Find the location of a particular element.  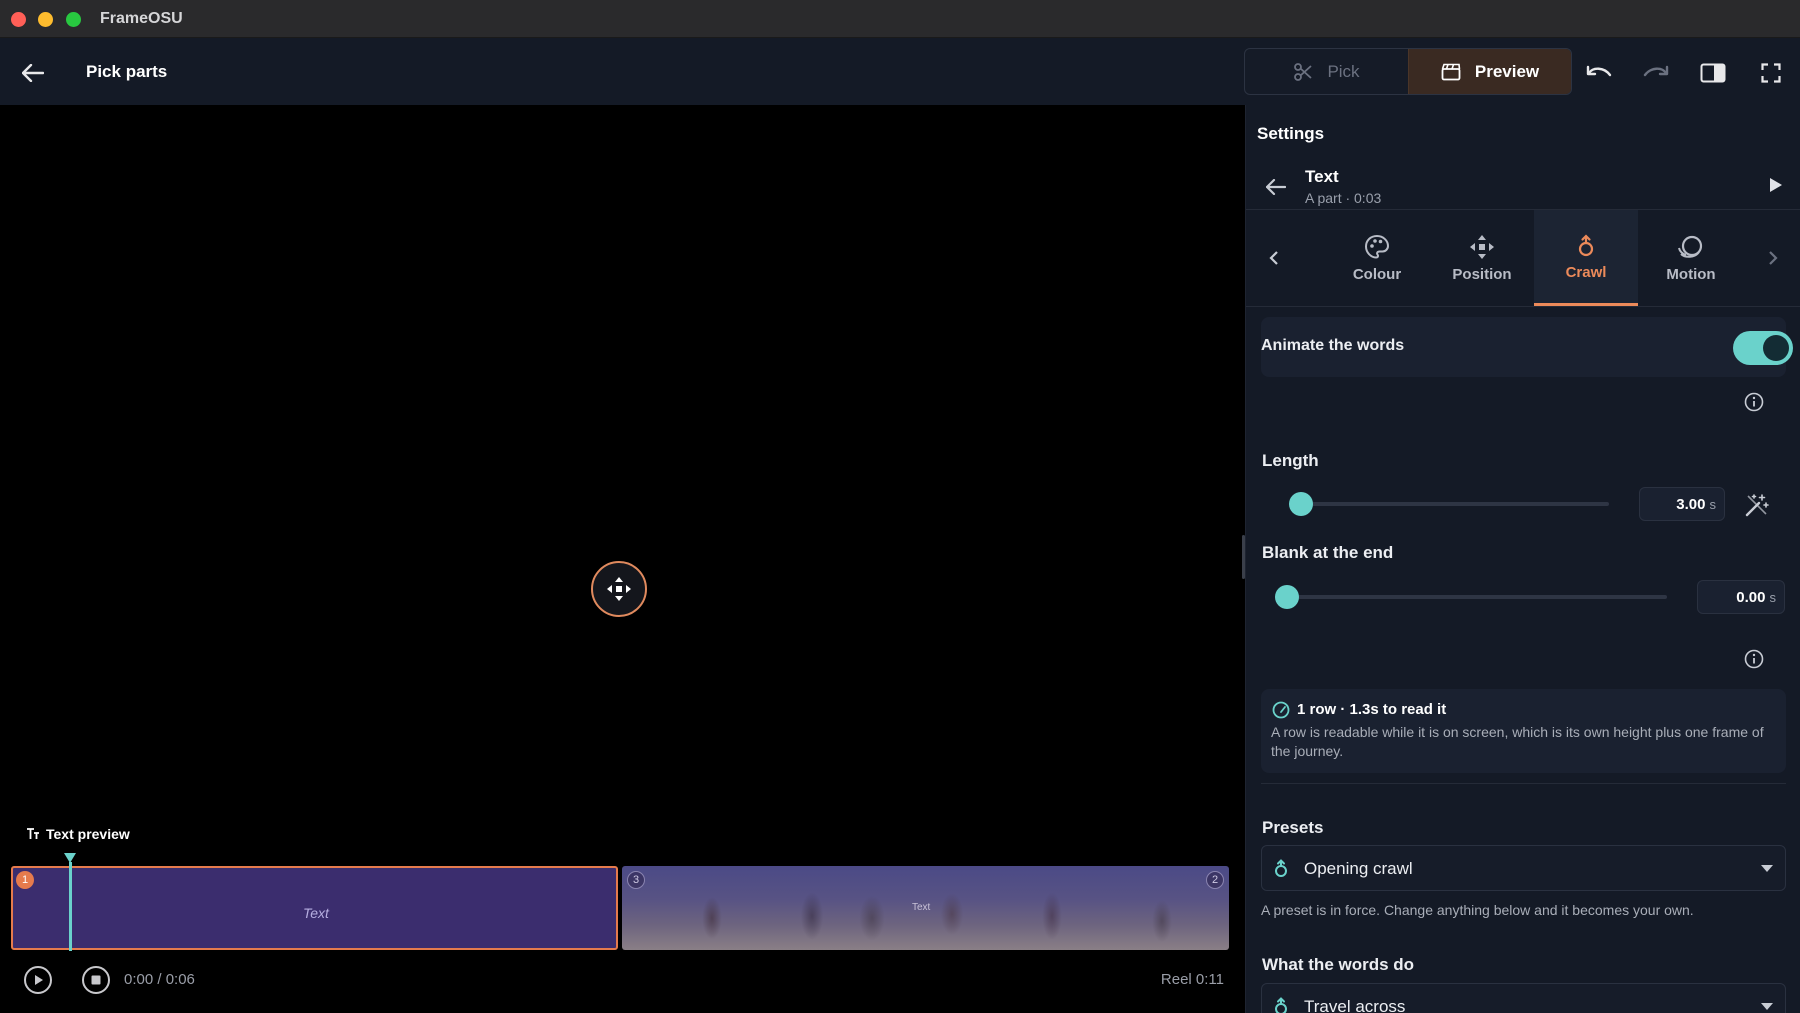

item-play-button is located at coordinates (1776, 185).